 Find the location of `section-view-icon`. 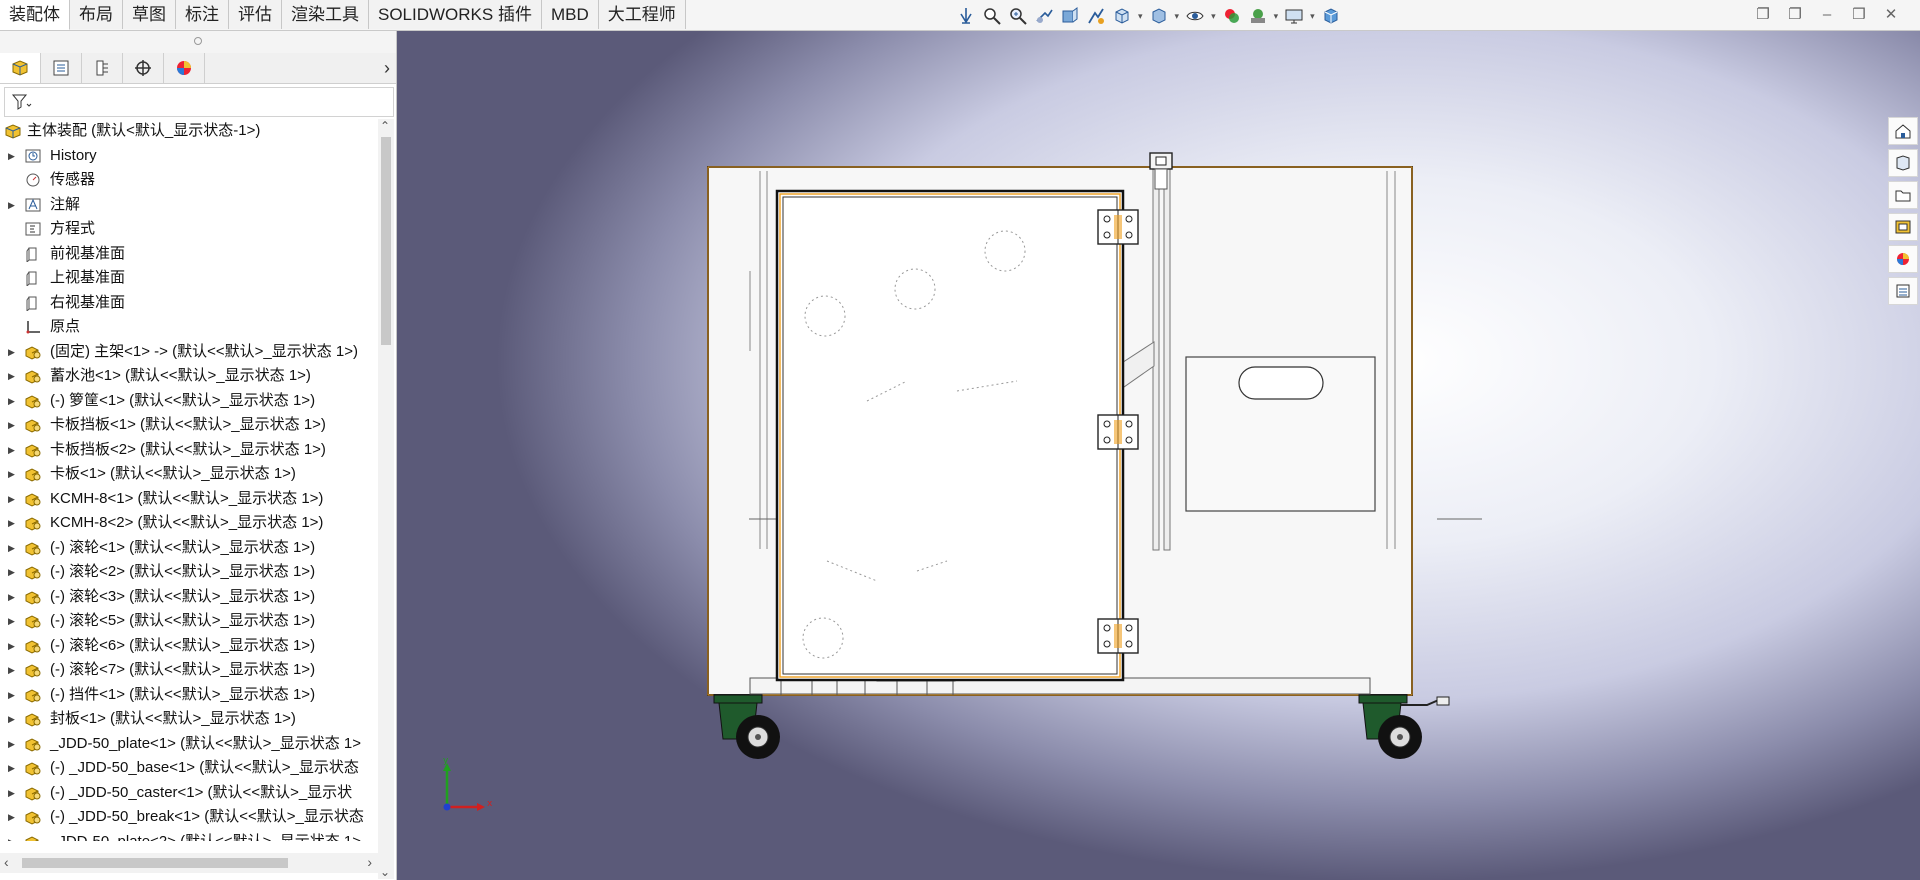

section-view-icon is located at coordinates (1070, 16).